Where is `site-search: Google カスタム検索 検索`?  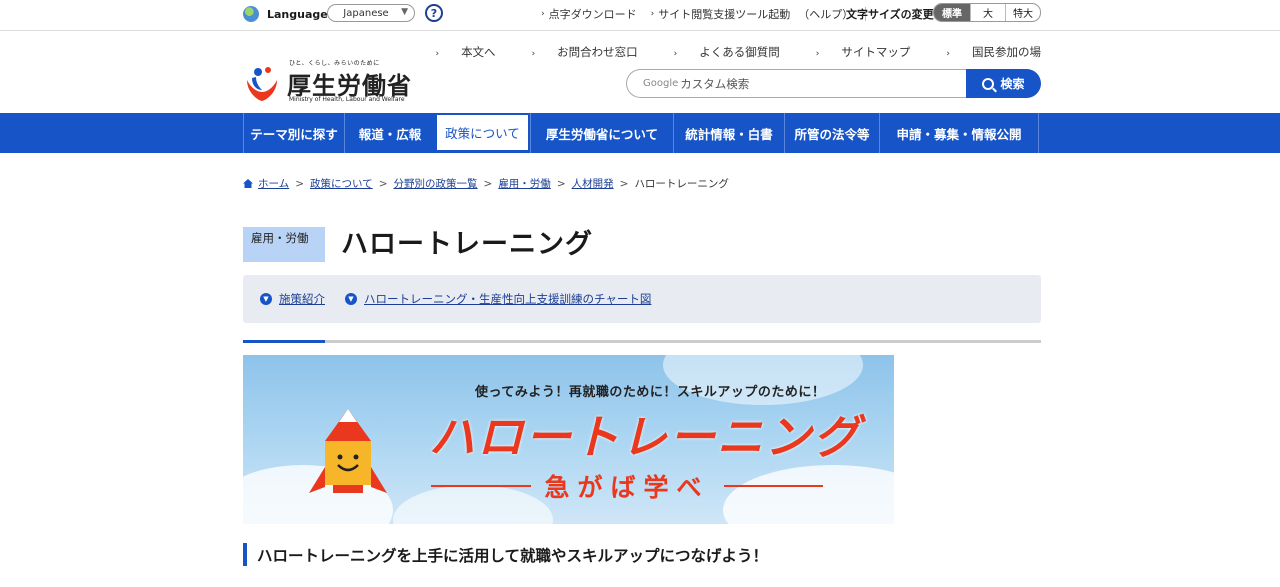
site-search: Google カスタム検索 検索 is located at coordinates (833, 83).